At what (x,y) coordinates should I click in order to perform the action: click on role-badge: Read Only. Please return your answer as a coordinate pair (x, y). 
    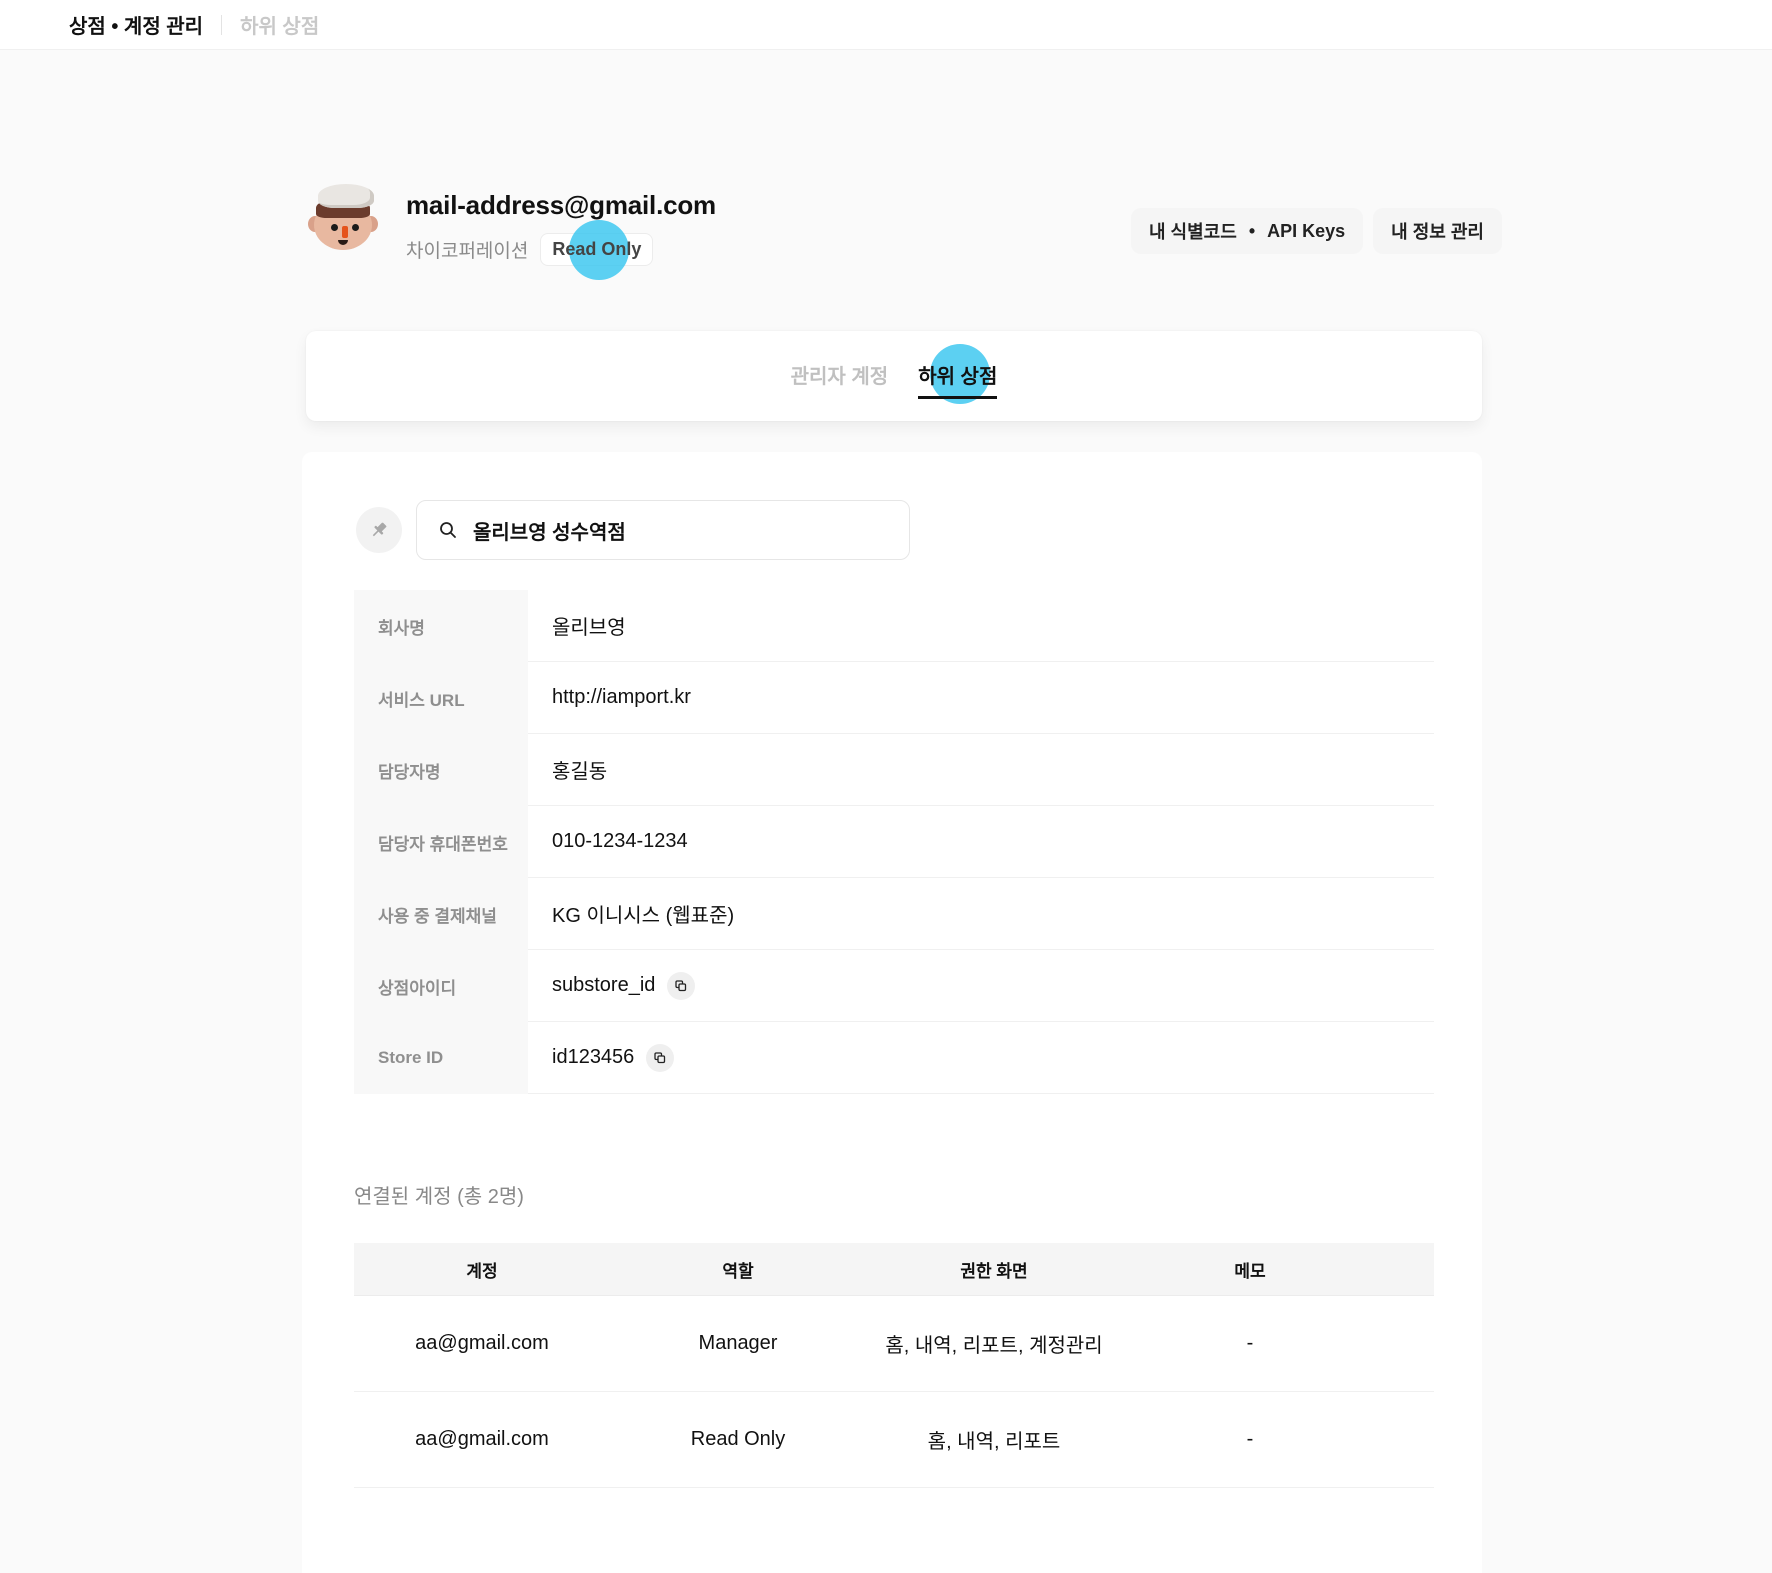
    Looking at the image, I should click on (597, 250).